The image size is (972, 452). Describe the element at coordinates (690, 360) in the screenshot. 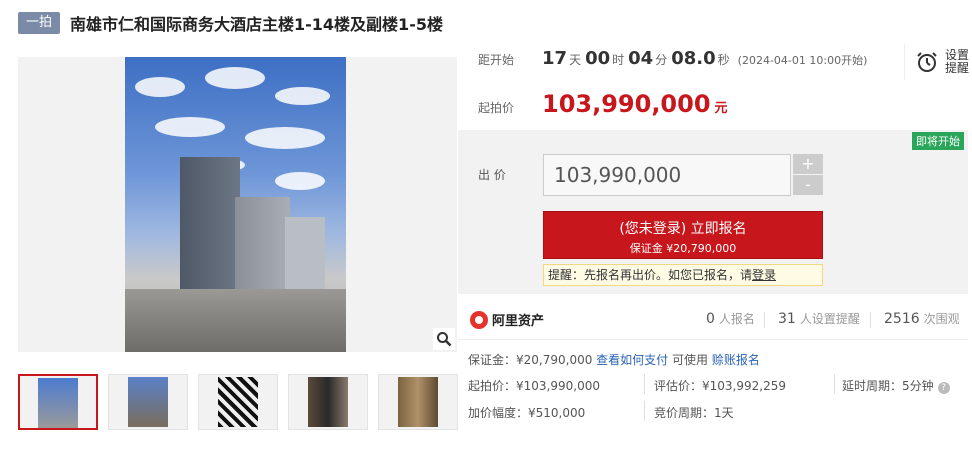

I see `can-use-text: 可使用` at that location.